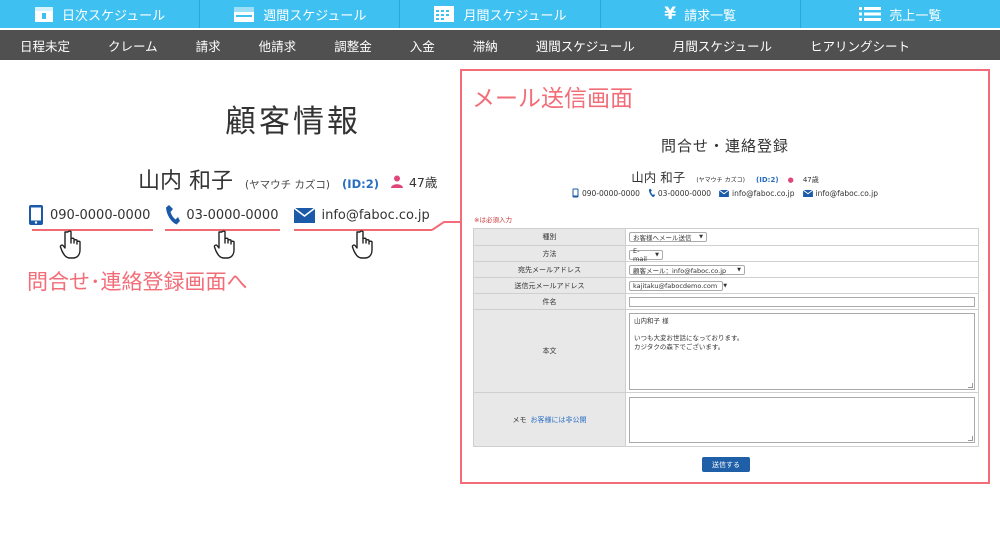 This screenshot has height=560, width=1000. What do you see at coordinates (790, 180) in the screenshot?
I see `panel-person-icon: ●` at bounding box center [790, 180].